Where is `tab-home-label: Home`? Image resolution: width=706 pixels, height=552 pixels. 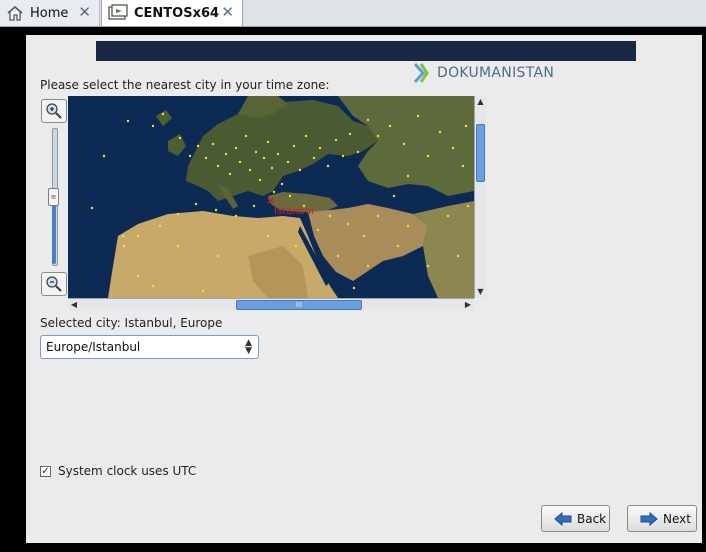 tab-home-label: Home is located at coordinates (49, 13).